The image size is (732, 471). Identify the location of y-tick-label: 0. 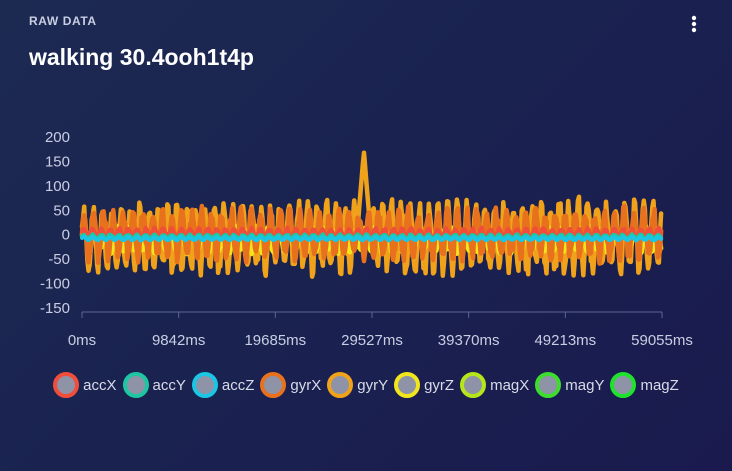
(66, 235).